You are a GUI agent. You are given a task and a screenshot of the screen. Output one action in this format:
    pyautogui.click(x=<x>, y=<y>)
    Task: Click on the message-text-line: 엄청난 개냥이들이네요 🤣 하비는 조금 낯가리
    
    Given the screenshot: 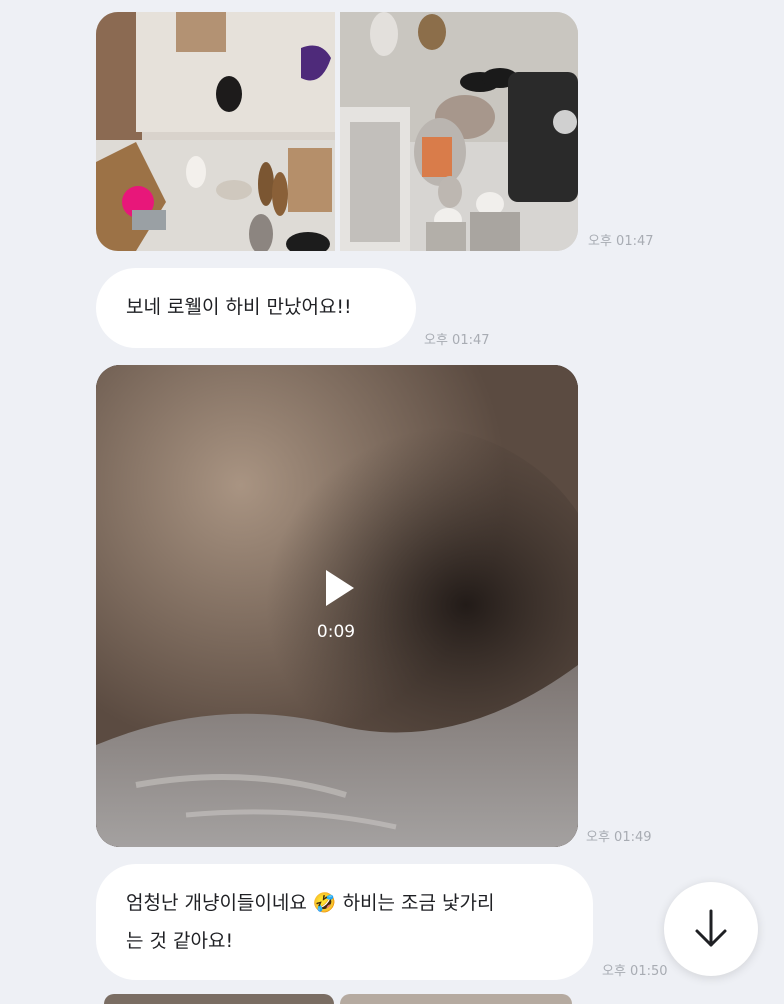 What is the action you would take?
    pyautogui.click(x=310, y=903)
    